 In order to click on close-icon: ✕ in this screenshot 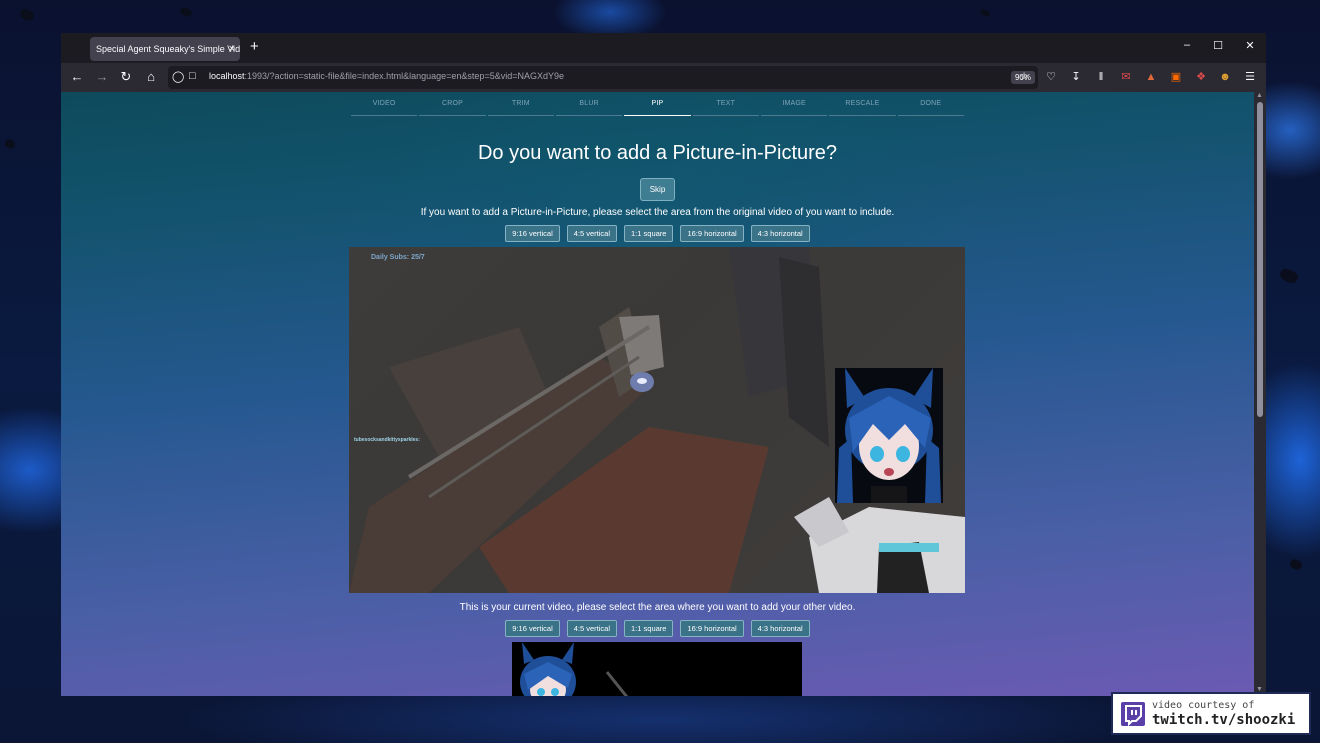, I will do `click(1250, 45)`.